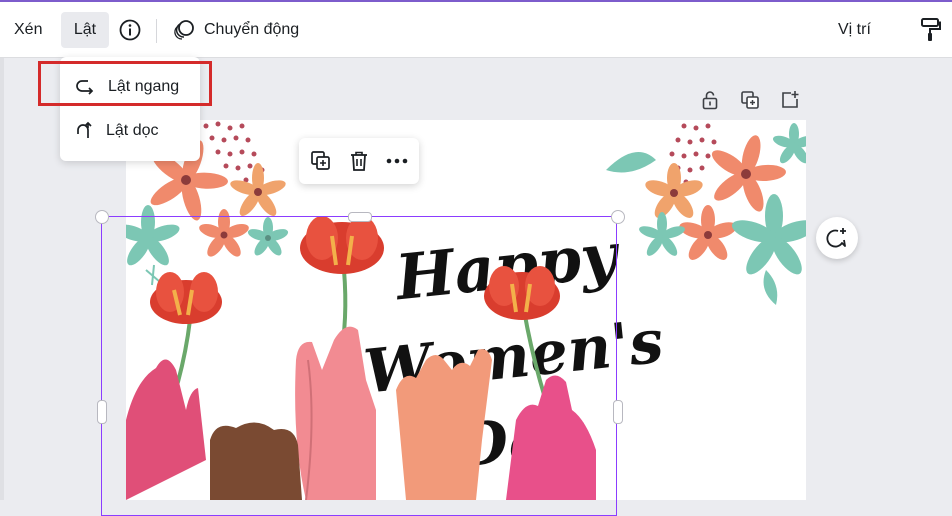 The height and width of the screenshot is (516, 952). What do you see at coordinates (102, 217) in the screenshot?
I see `resize-handle-top-left` at bounding box center [102, 217].